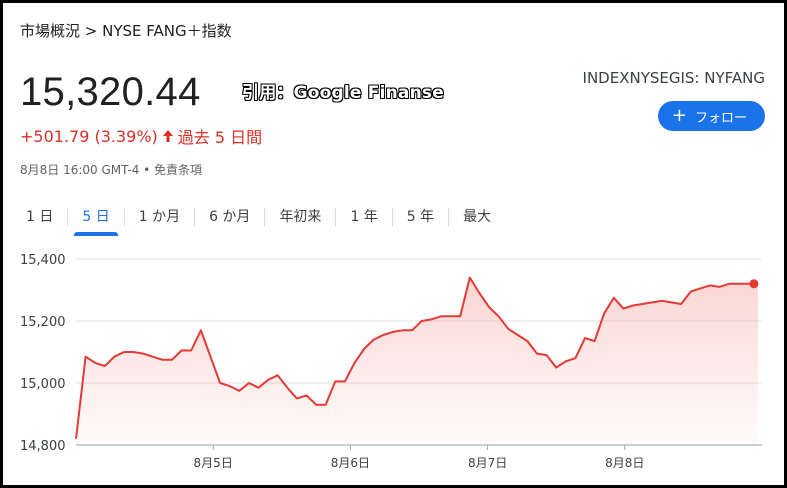 The image size is (787, 488). What do you see at coordinates (43, 446) in the screenshot?
I see `y-tick-label: 14,800` at bounding box center [43, 446].